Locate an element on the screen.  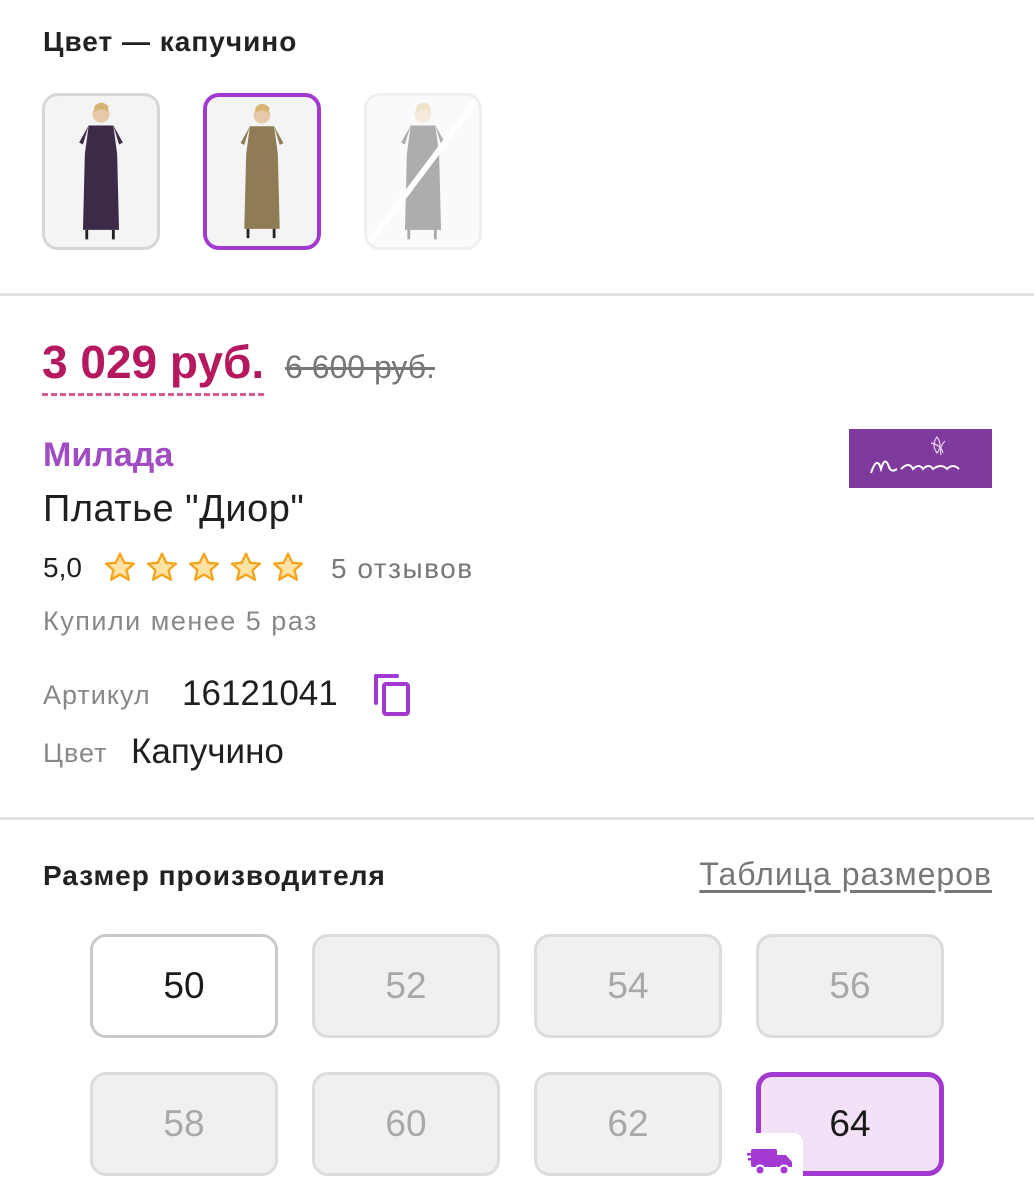
size-heading: Размер производителя is located at coordinates (214, 875).